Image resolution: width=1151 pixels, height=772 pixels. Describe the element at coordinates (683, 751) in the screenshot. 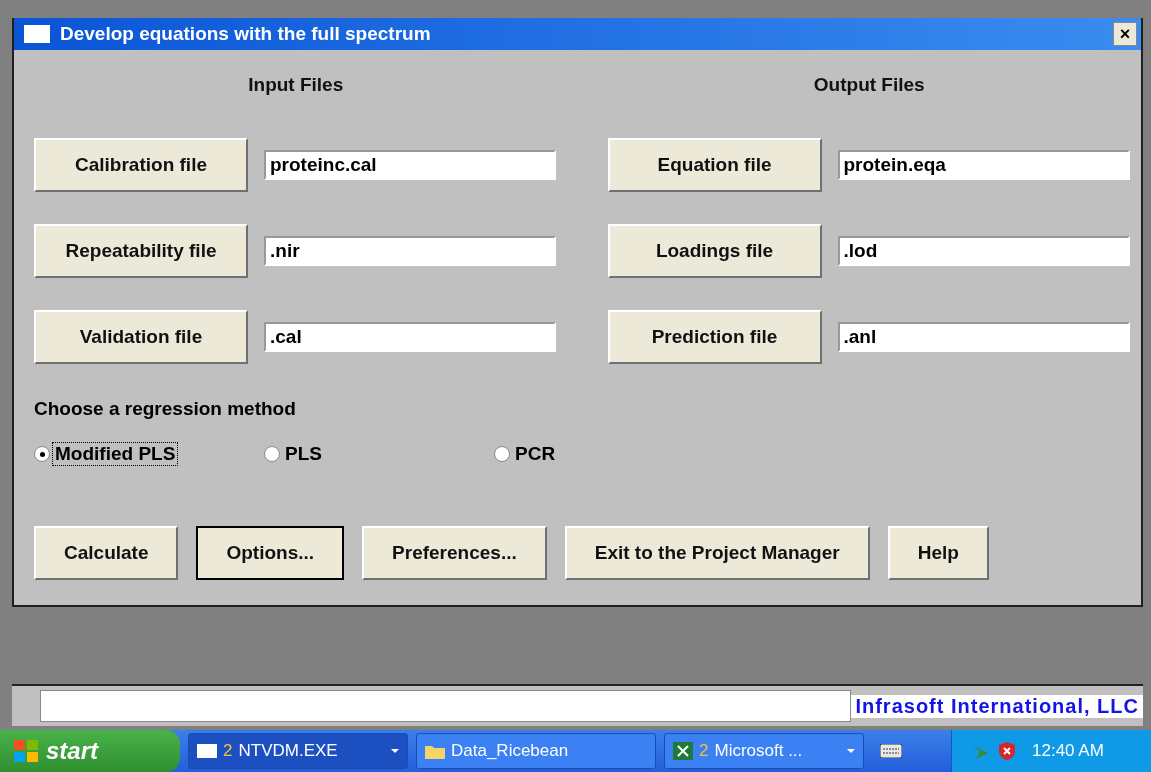

I see `spreadsheet-icon` at that location.